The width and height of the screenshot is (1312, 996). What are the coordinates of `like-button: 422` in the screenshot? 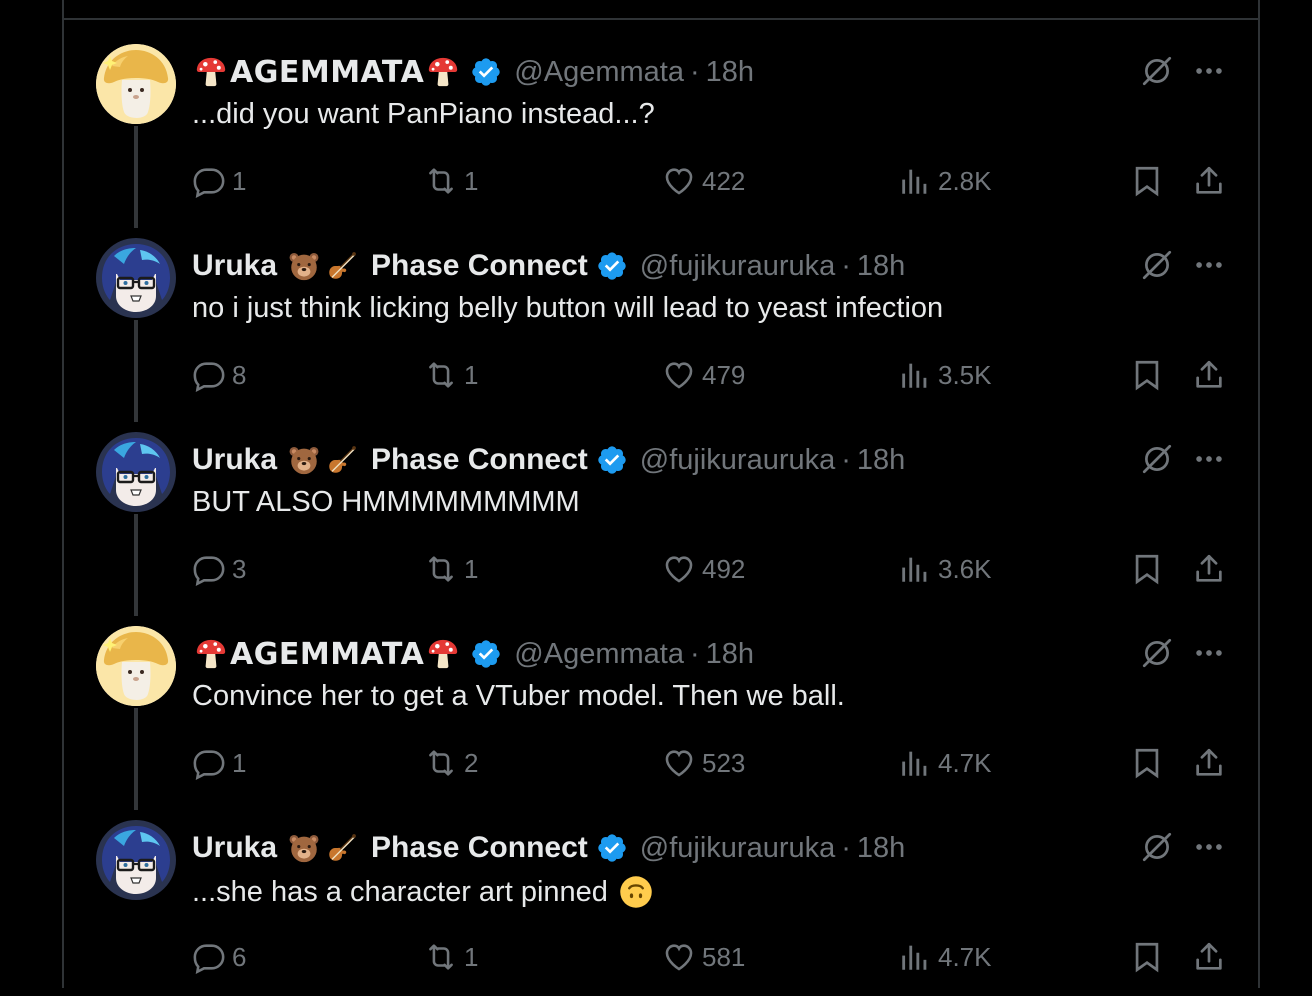 It's located at (703, 181).